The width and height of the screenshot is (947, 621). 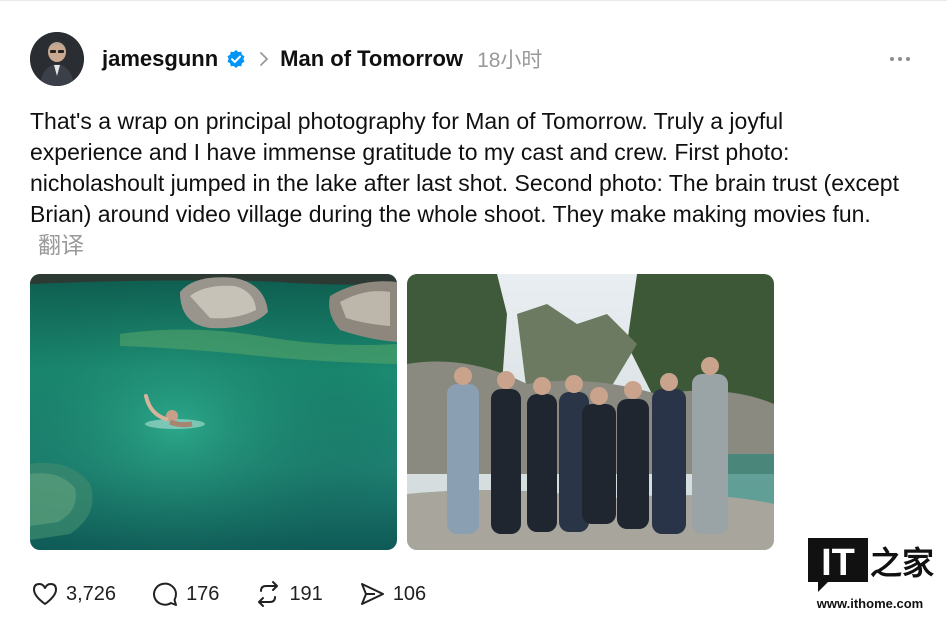 I want to click on share-count: 106, so click(x=409, y=593).